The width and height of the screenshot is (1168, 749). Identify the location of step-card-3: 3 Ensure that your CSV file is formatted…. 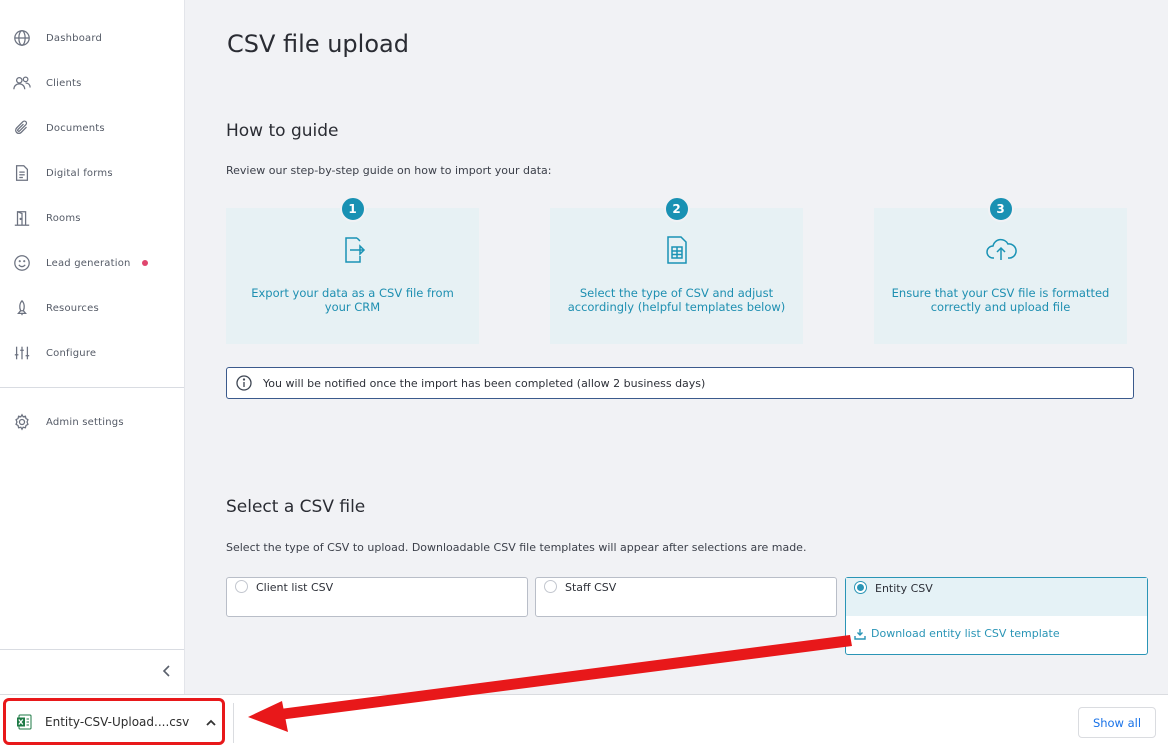
(1000, 270).